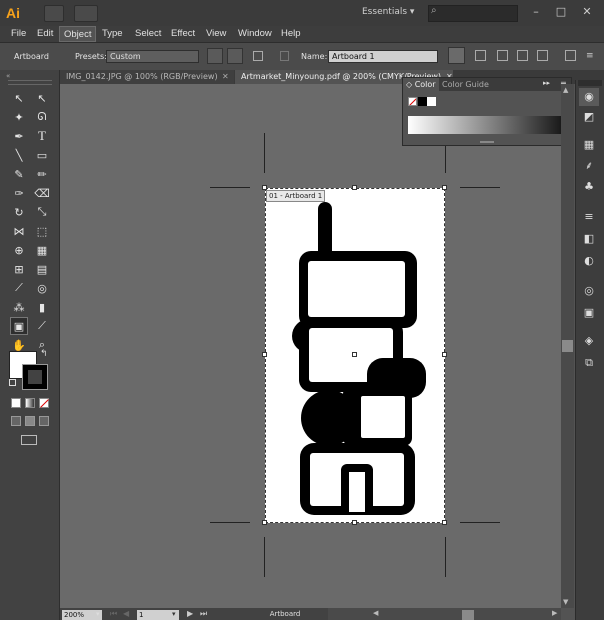 The width and height of the screenshot is (604, 620). What do you see at coordinates (42, 250) in the screenshot?
I see `perspective-grid-tool-icon: ▦` at bounding box center [42, 250].